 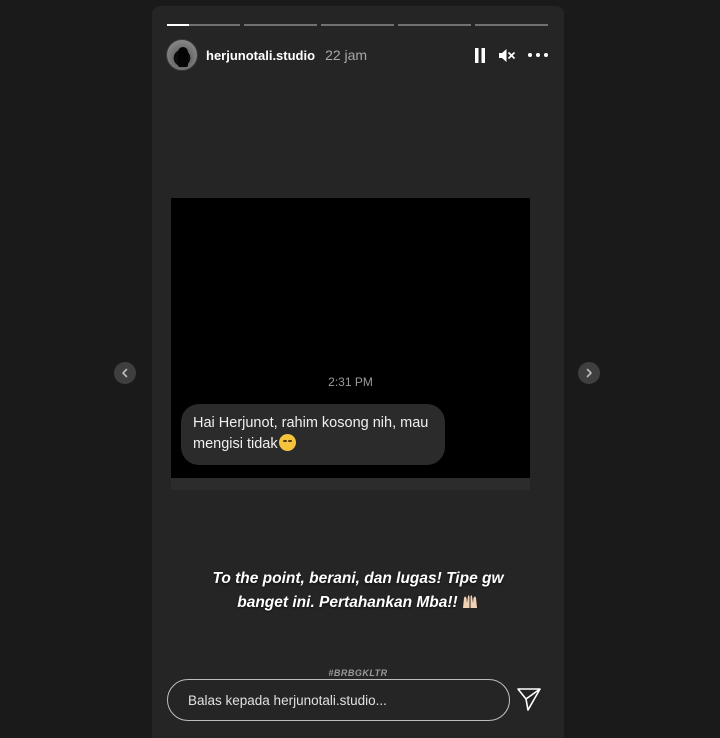 What do you see at coordinates (358, 673) in the screenshot?
I see `hashtag: #BRBGKLTR` at bounding box center [358, 673].